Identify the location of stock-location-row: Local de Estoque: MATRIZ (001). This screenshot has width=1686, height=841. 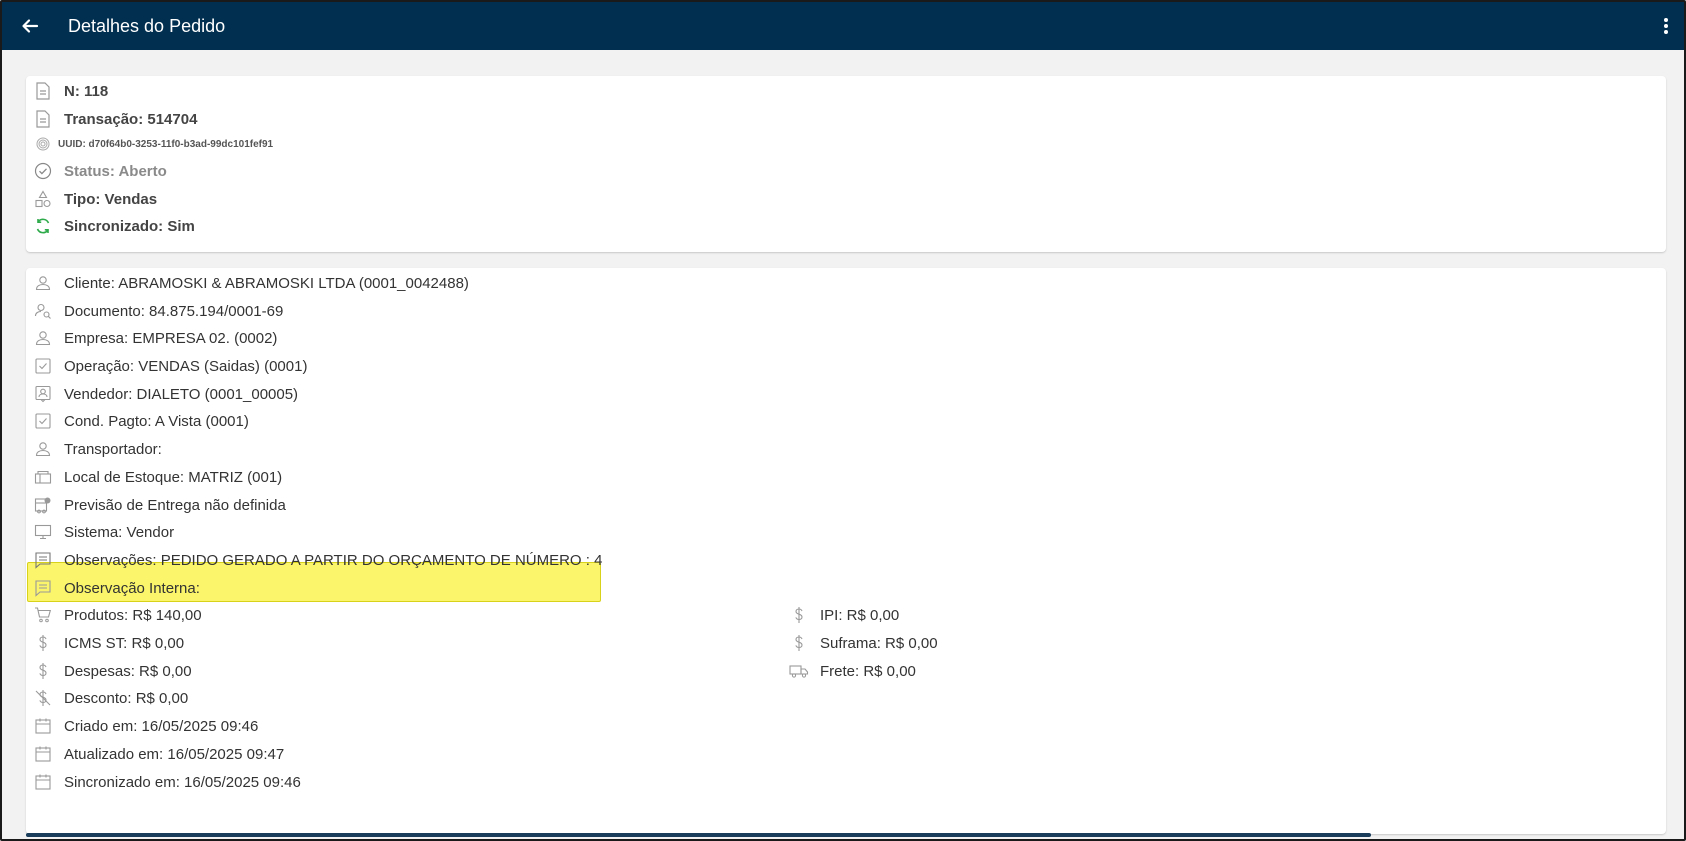
(157, 477).